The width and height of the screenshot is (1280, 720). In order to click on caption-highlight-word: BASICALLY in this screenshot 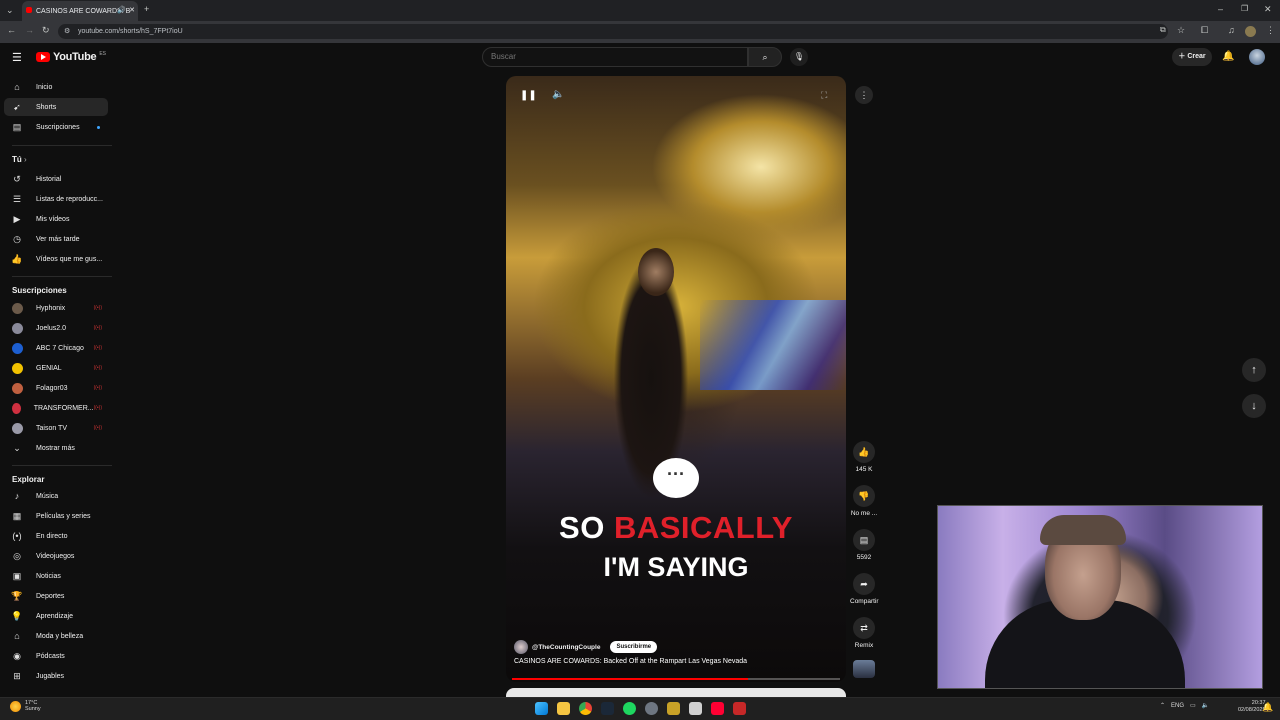, I will do `click(703, 527)`.